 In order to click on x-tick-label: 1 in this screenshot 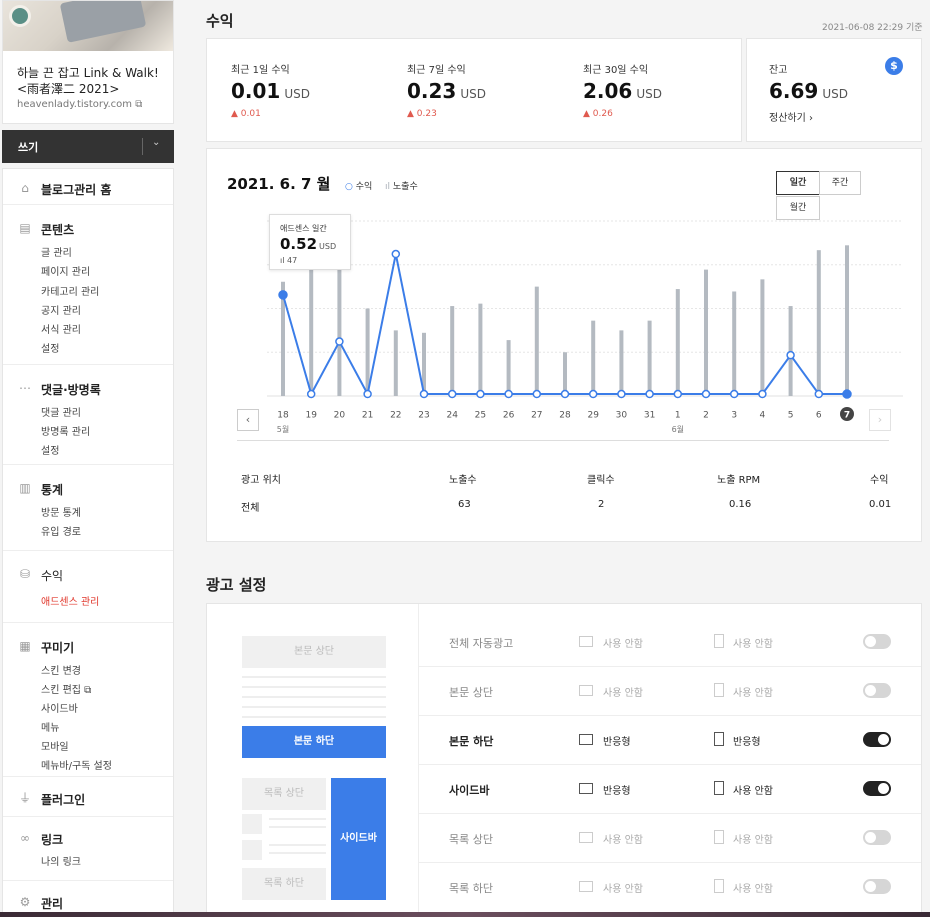, I will do `click(678, 416)`.